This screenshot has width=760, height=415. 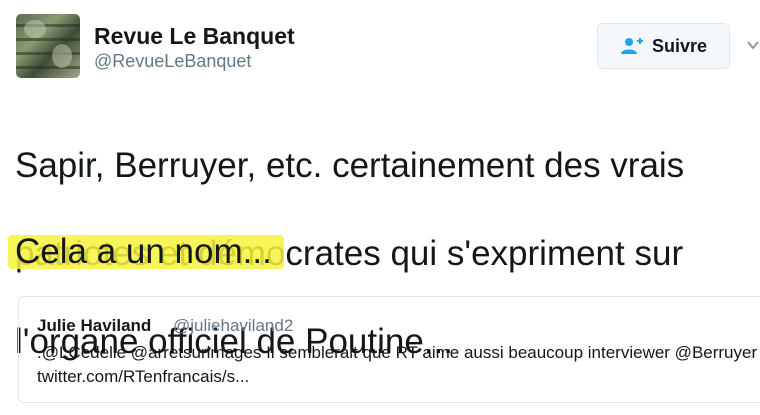 I want to click on add-user-icon, so click(x=631, y=46).